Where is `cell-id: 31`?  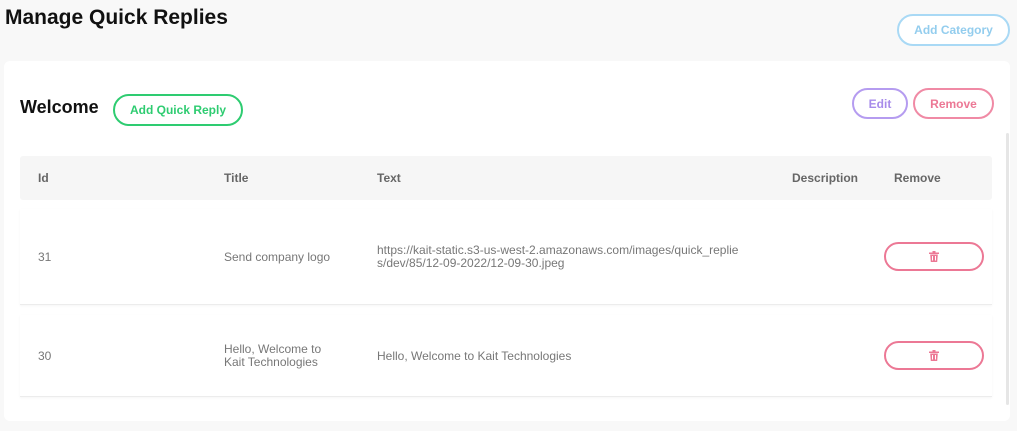
cell-id: 31 is located at coordinates (45, 256).